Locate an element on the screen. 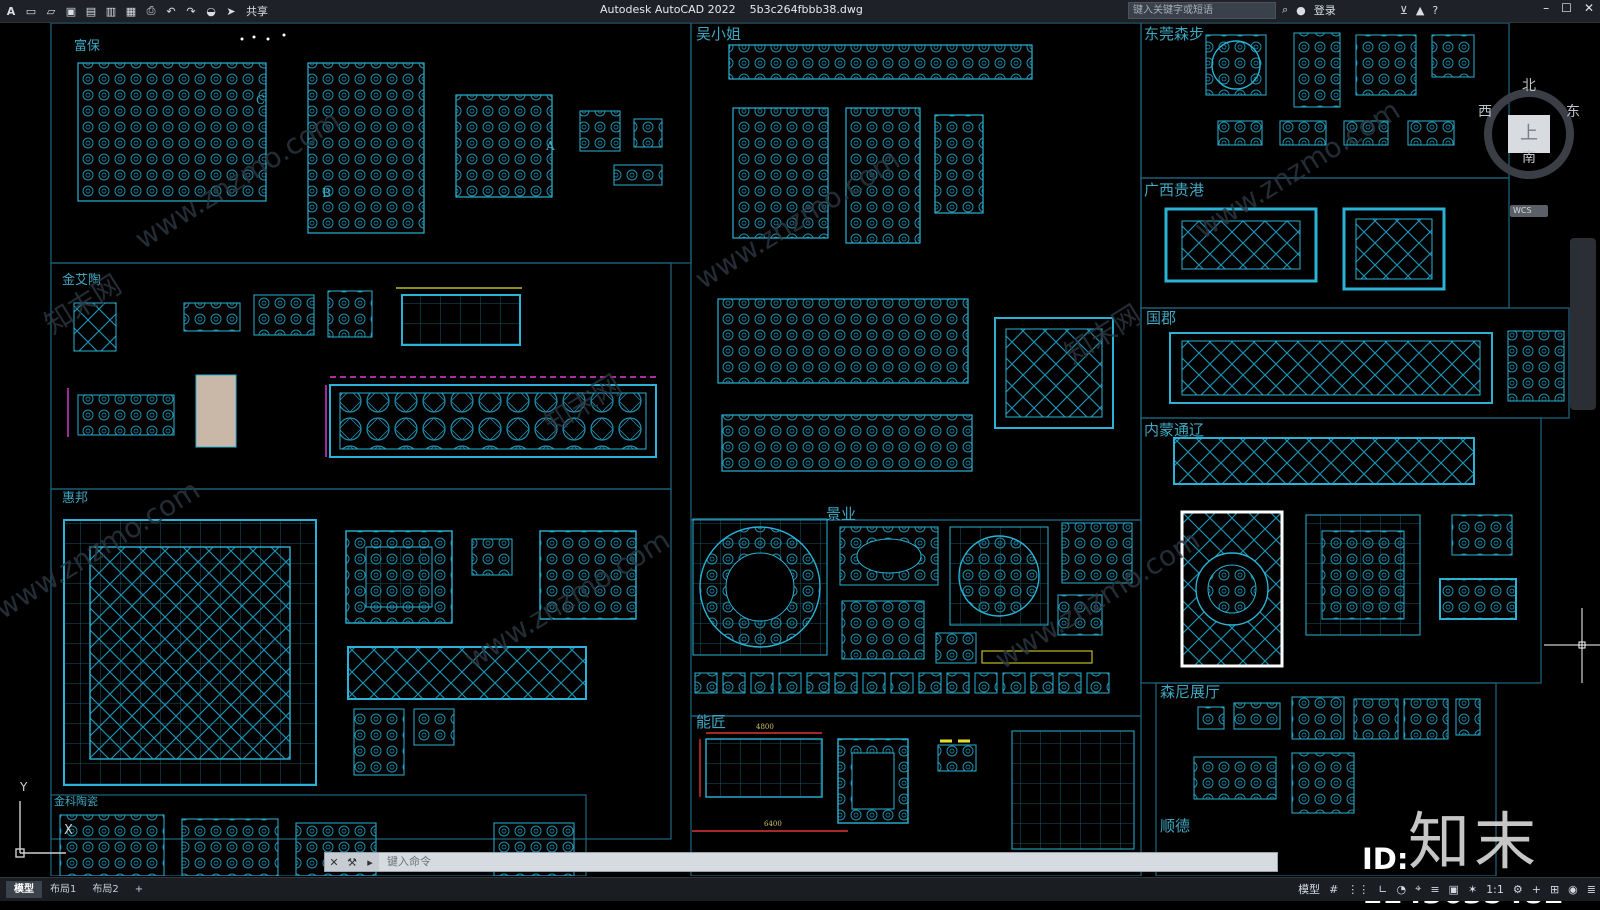 The image size is (1600, 910). wuxiaojie-group is located at coordinates (915, 258).